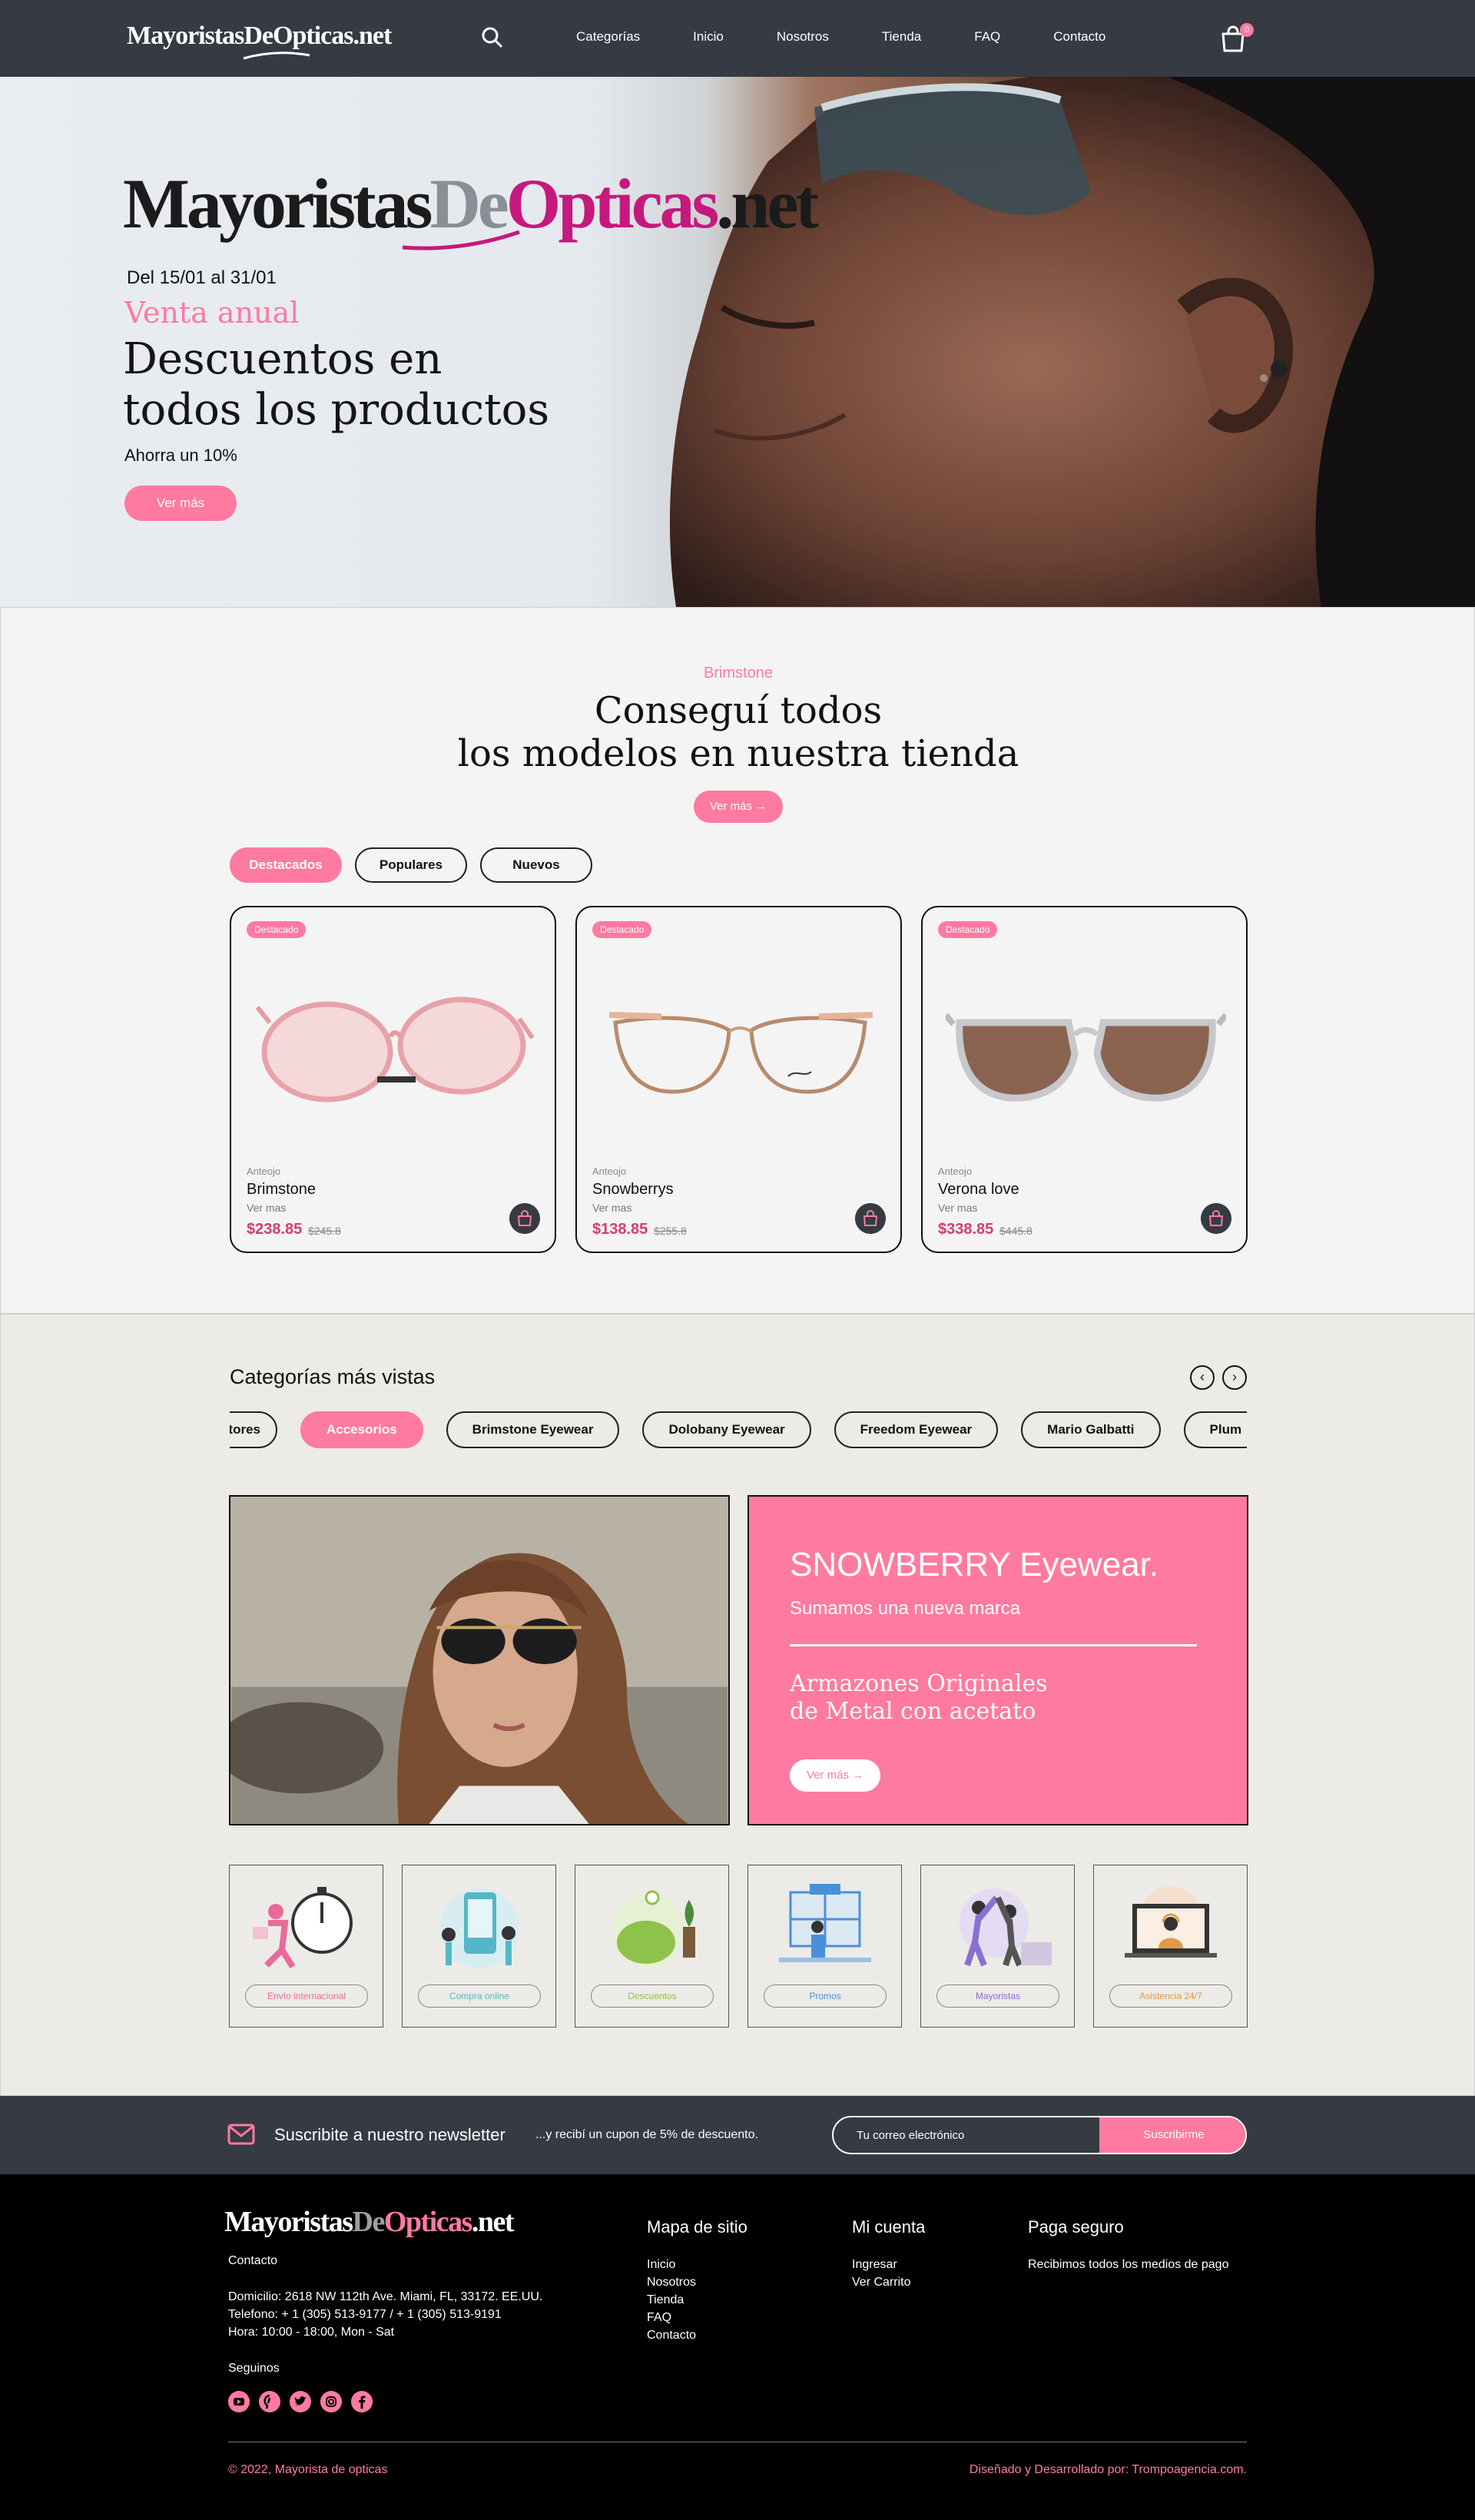  I want to click on nav-logo: MayoristasDeOpticas.net, so click(259, 41).